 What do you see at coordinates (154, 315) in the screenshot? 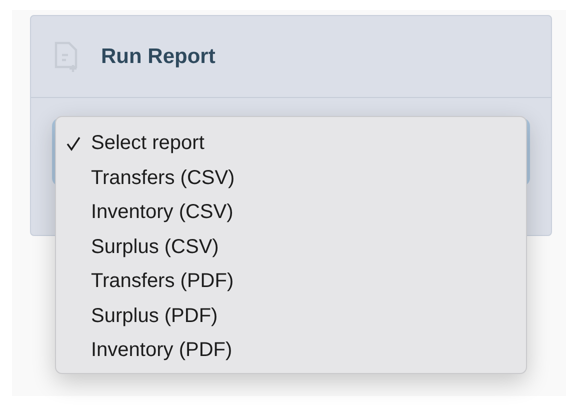
I see `menu-option: Surplus (PDF)` at bounding box center [154, 315].